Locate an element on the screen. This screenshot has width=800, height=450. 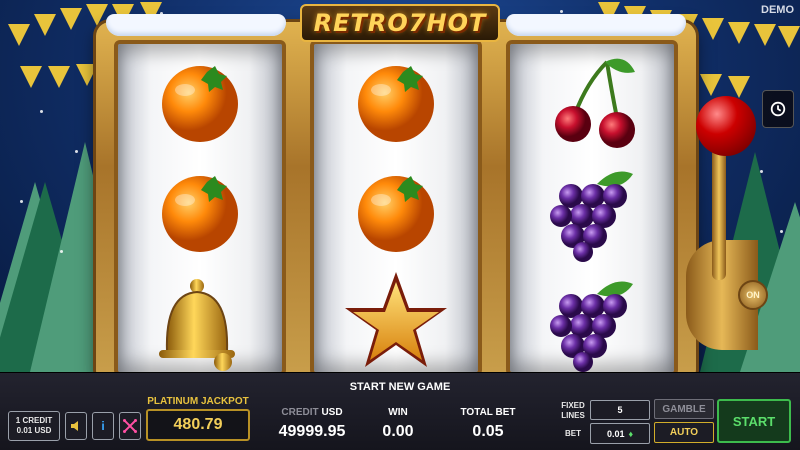
demo-label: DEMO is located at coordinates (777, 10).